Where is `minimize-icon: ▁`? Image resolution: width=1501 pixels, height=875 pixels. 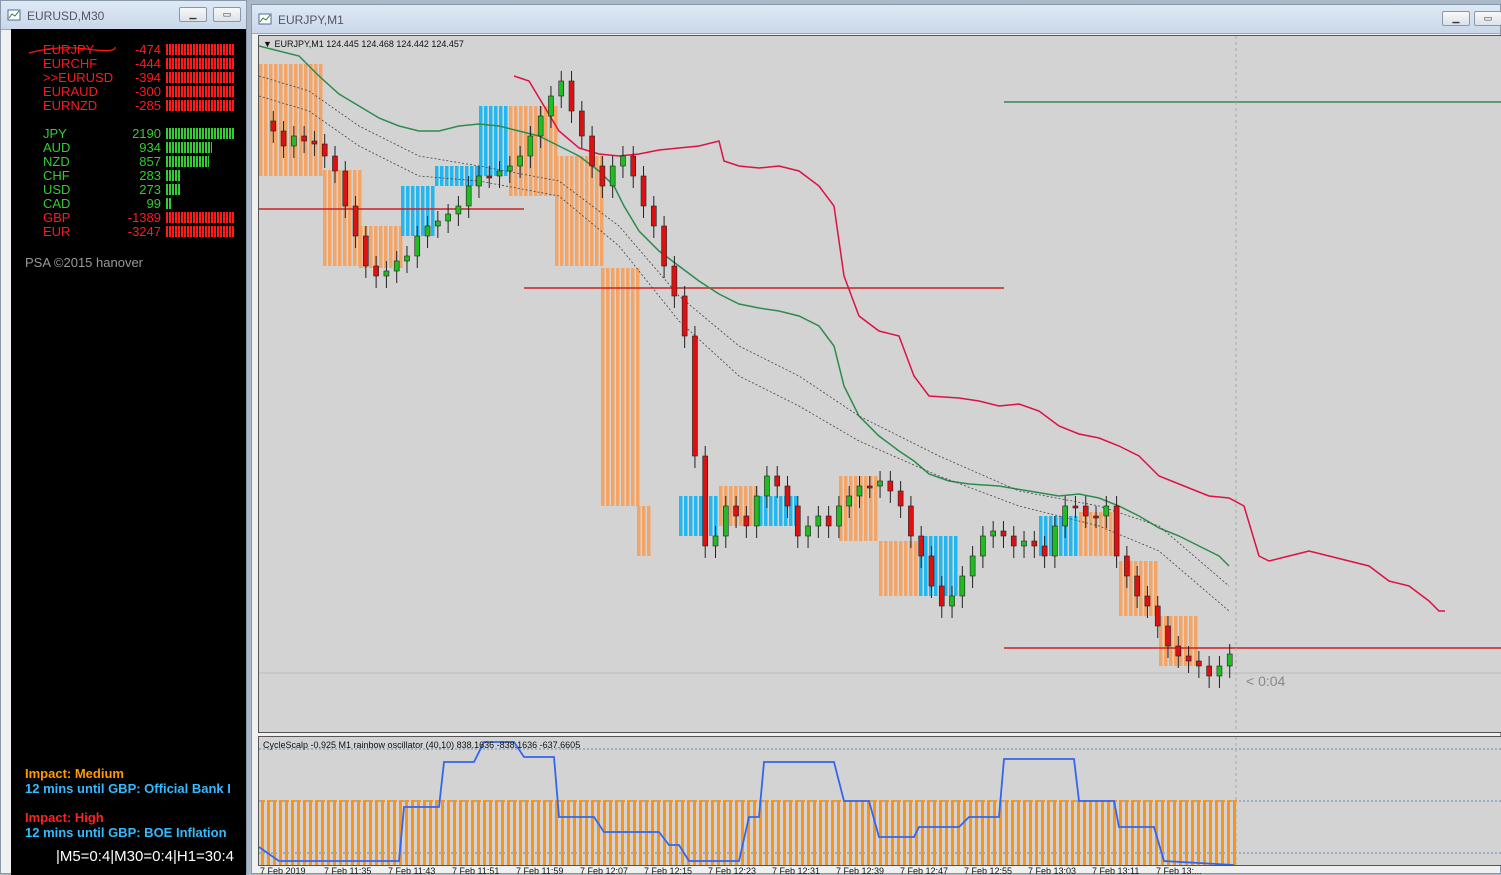 minimize-icon: ▁ is located at coordinates (193, 14).